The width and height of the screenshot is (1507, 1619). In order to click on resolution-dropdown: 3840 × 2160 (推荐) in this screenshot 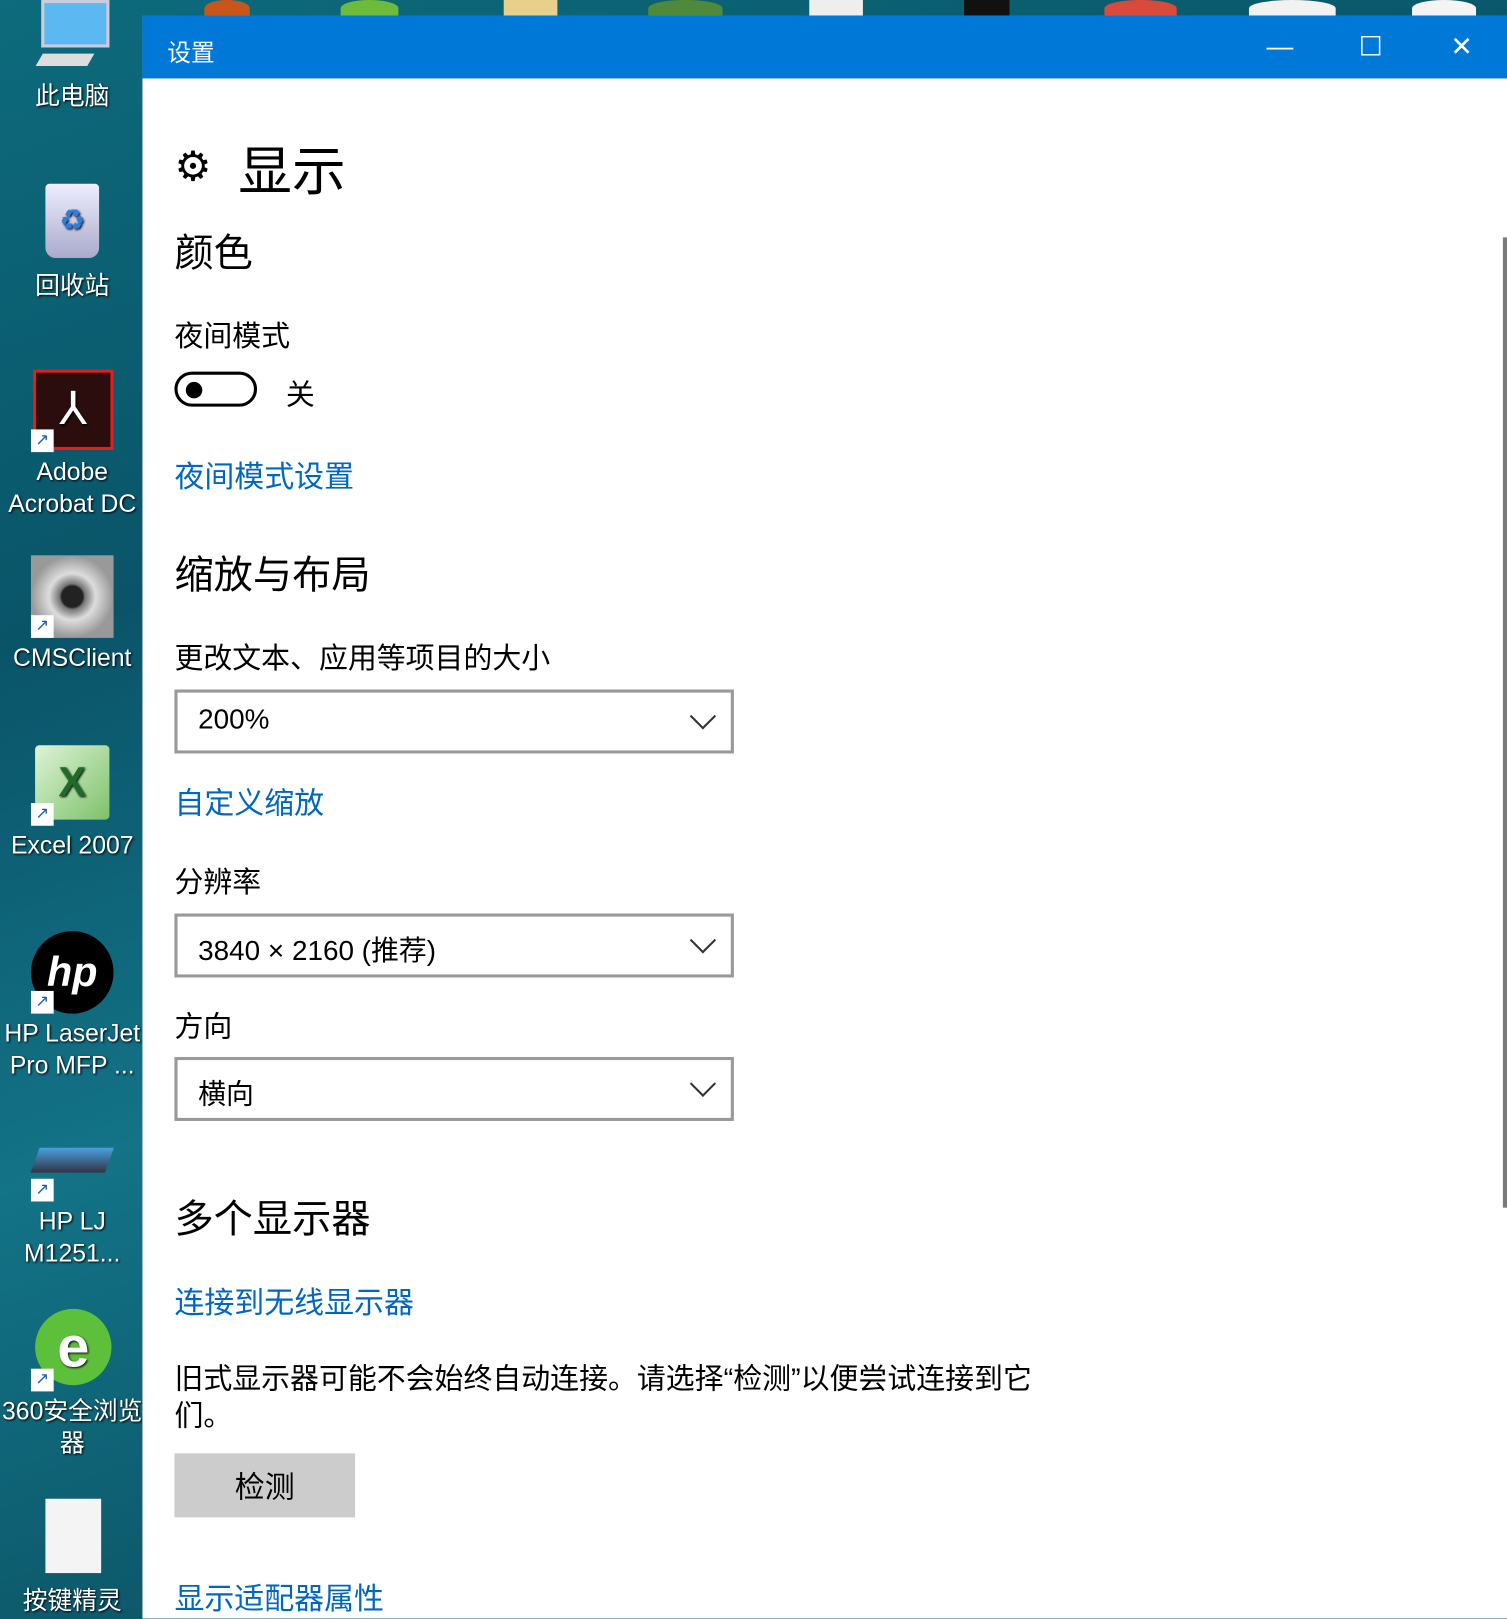, I will do `click(454, 945)`.